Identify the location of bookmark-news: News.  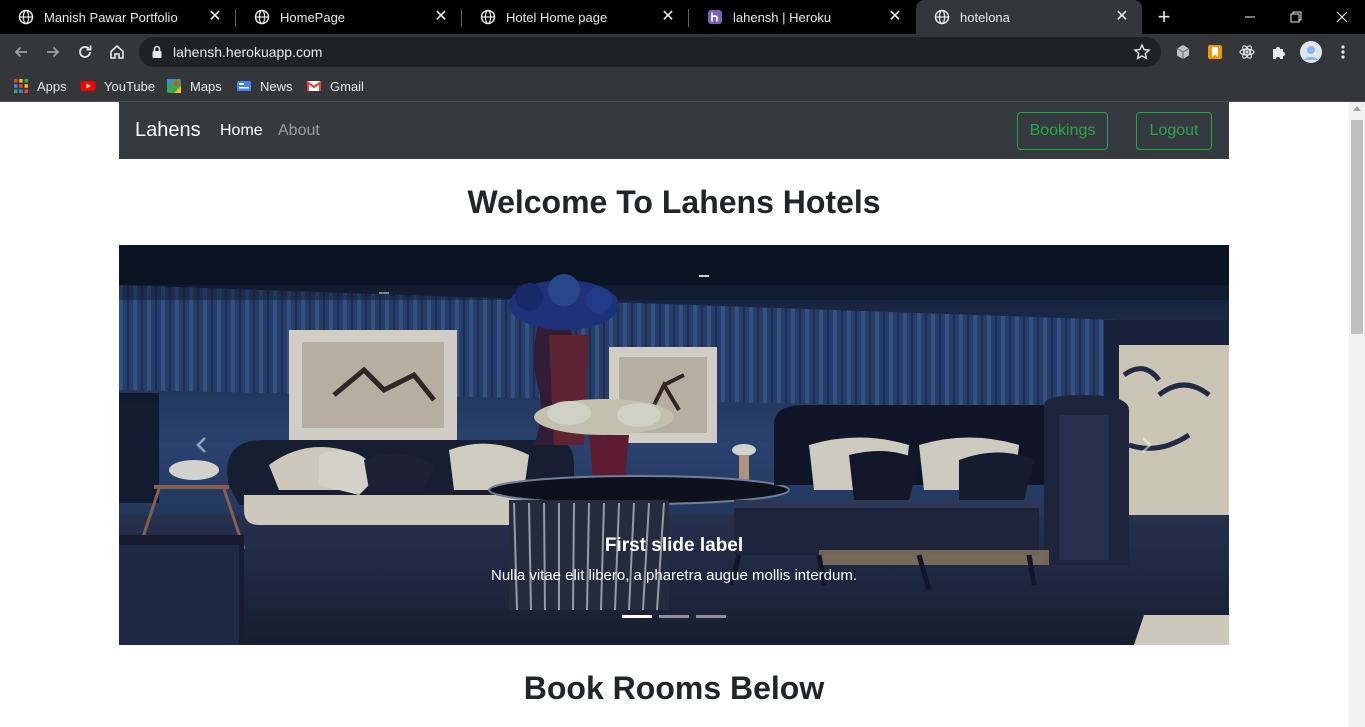
(264, 86).